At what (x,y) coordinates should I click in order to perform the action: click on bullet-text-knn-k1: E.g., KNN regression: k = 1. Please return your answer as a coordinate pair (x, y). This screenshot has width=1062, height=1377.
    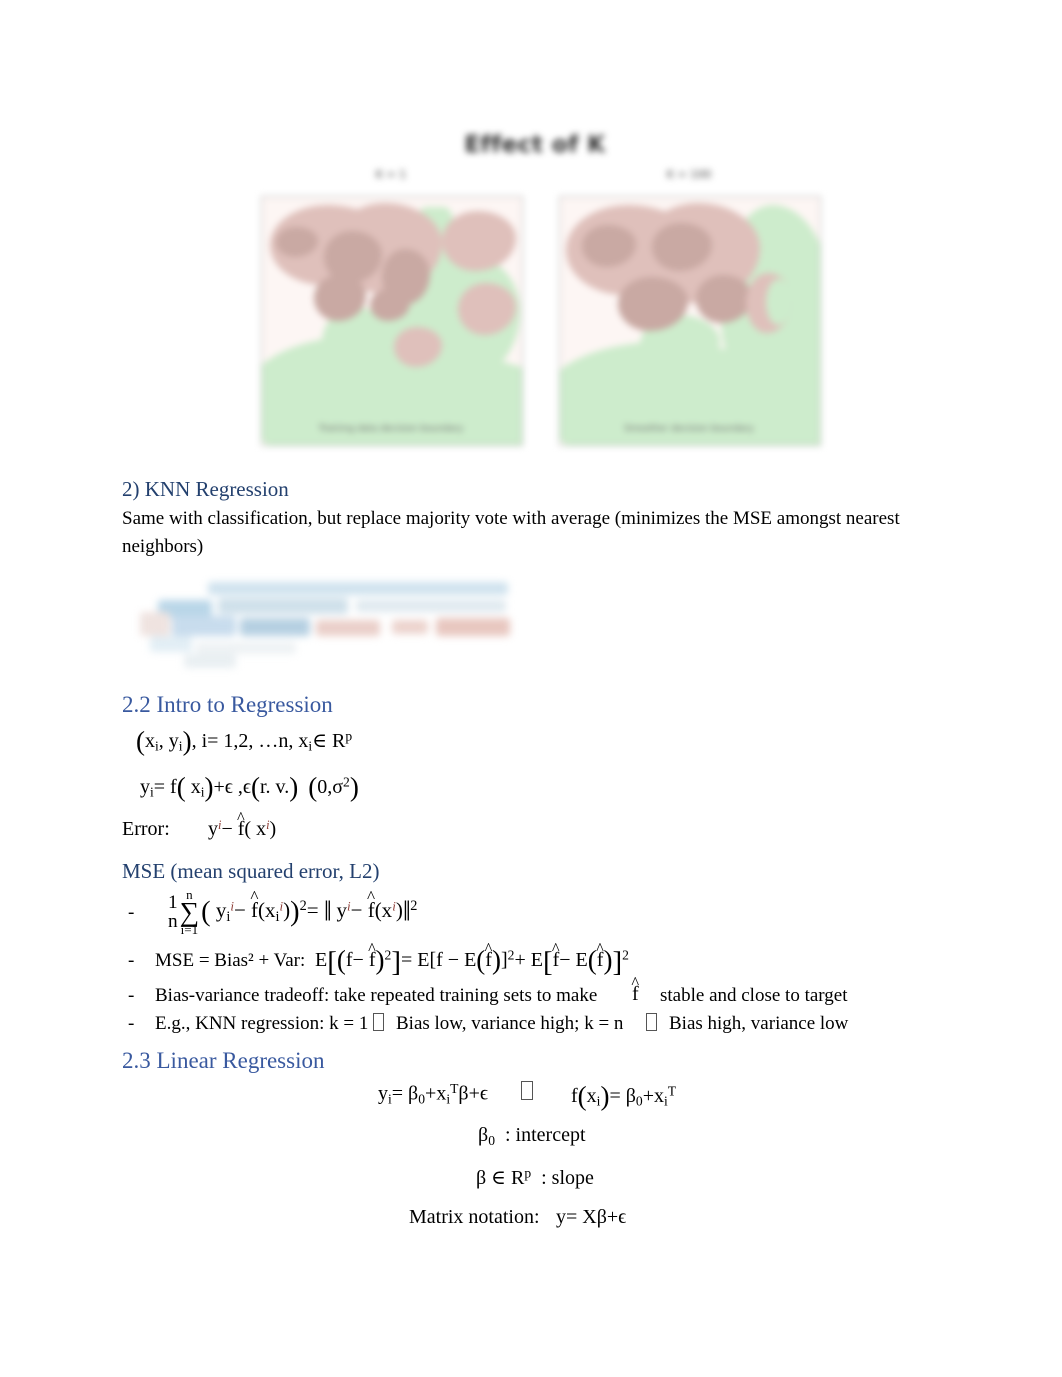
    Looking at the image, I should click on (262, 1023).